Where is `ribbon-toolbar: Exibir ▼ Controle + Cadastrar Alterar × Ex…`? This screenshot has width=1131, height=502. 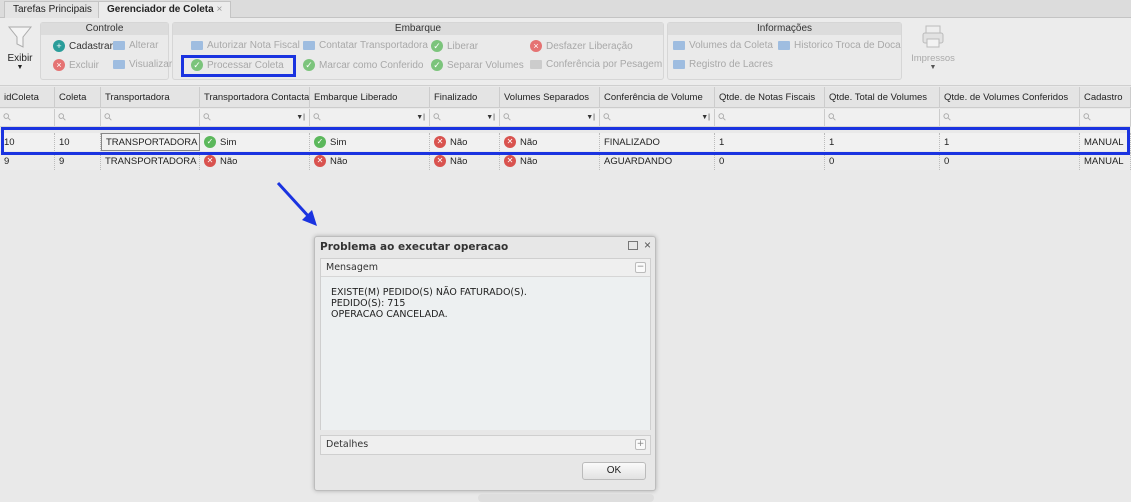
ribbon-toolbar: Exibir ▼ Controle + Cadastrar Alterar × Ex… is located at coordinates (565, 52).